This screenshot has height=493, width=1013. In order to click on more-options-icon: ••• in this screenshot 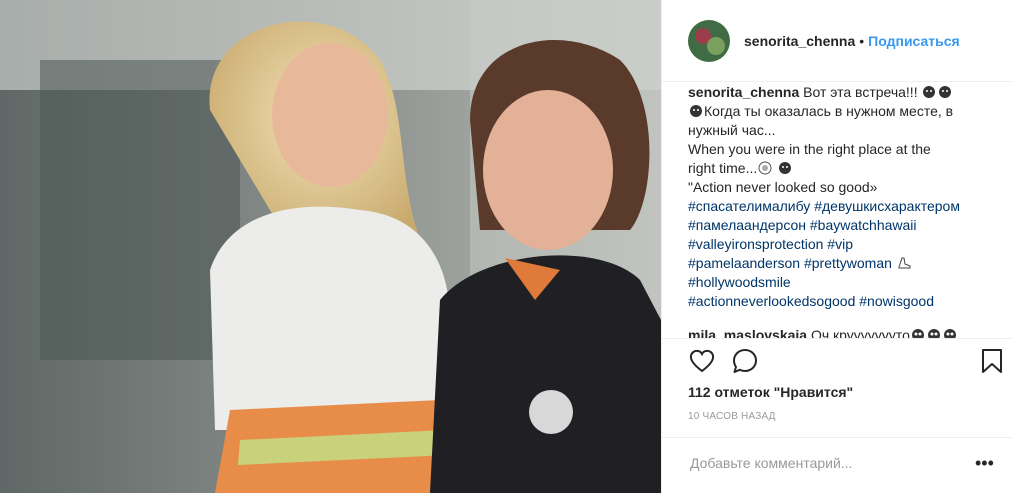, I will do `click(984, 463)`.